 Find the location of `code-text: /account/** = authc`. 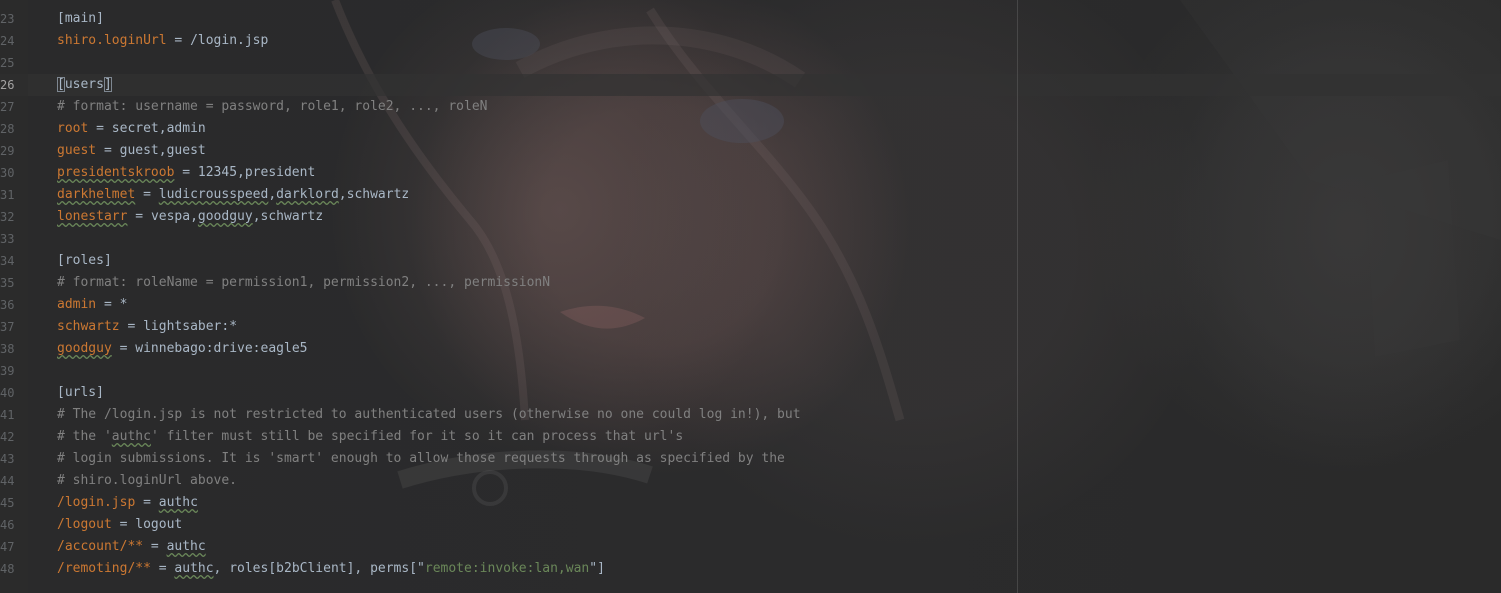

code-text: /account/** = authc is located at coordinates (131, 547).